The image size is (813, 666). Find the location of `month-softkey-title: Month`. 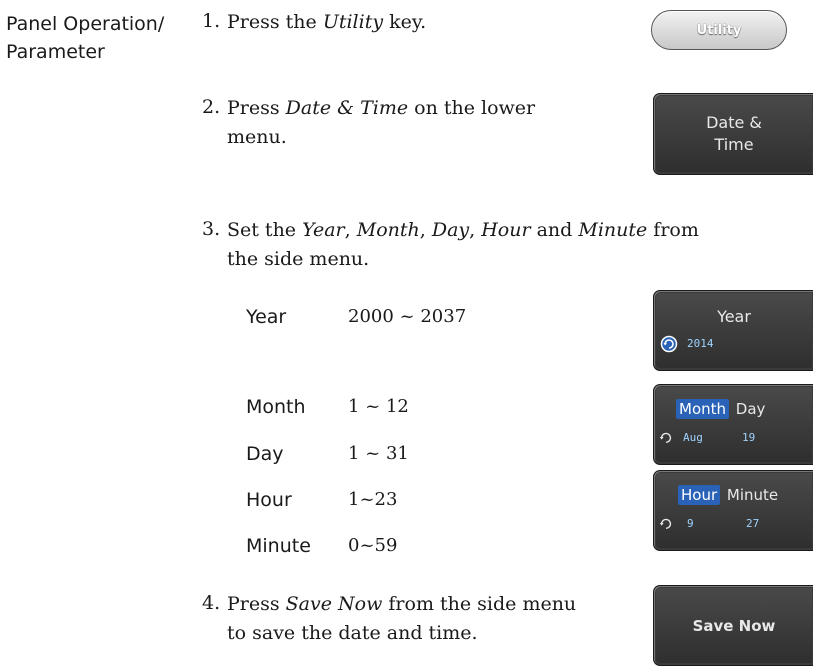

month-softkey-title: Month is located at coordinates (703, 409).